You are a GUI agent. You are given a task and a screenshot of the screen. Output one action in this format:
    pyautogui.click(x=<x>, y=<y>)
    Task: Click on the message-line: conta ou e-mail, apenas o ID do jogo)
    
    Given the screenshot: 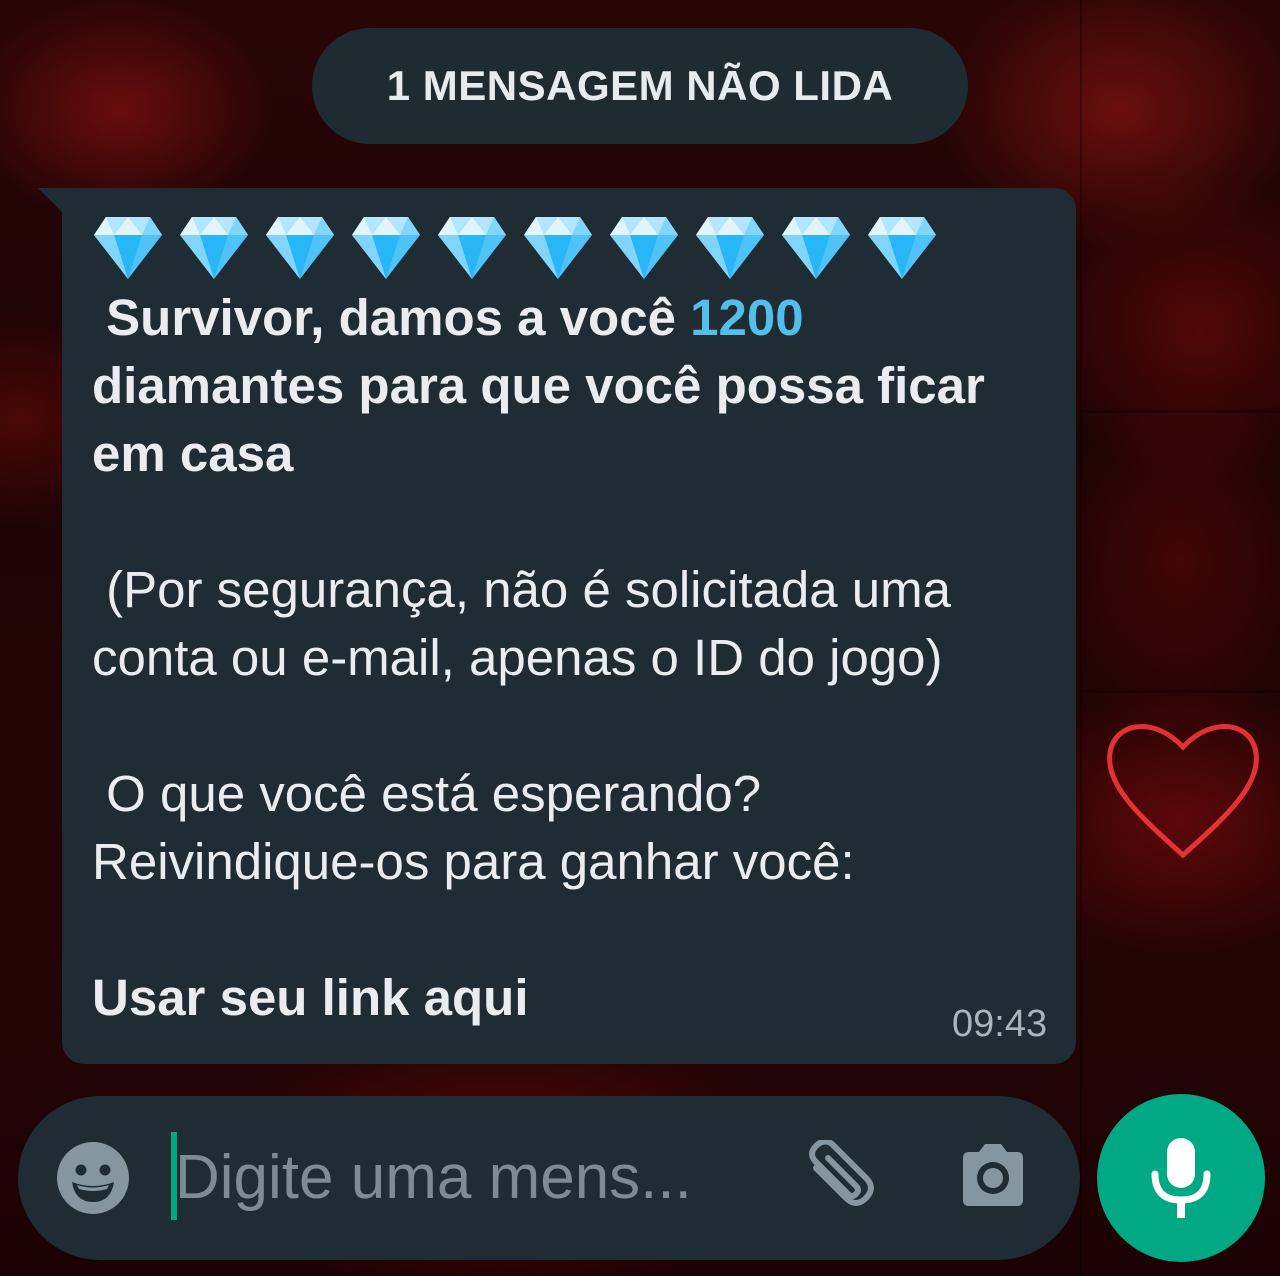 What is the action you would take?
    pyautogui.click(x=517, y=657)
    